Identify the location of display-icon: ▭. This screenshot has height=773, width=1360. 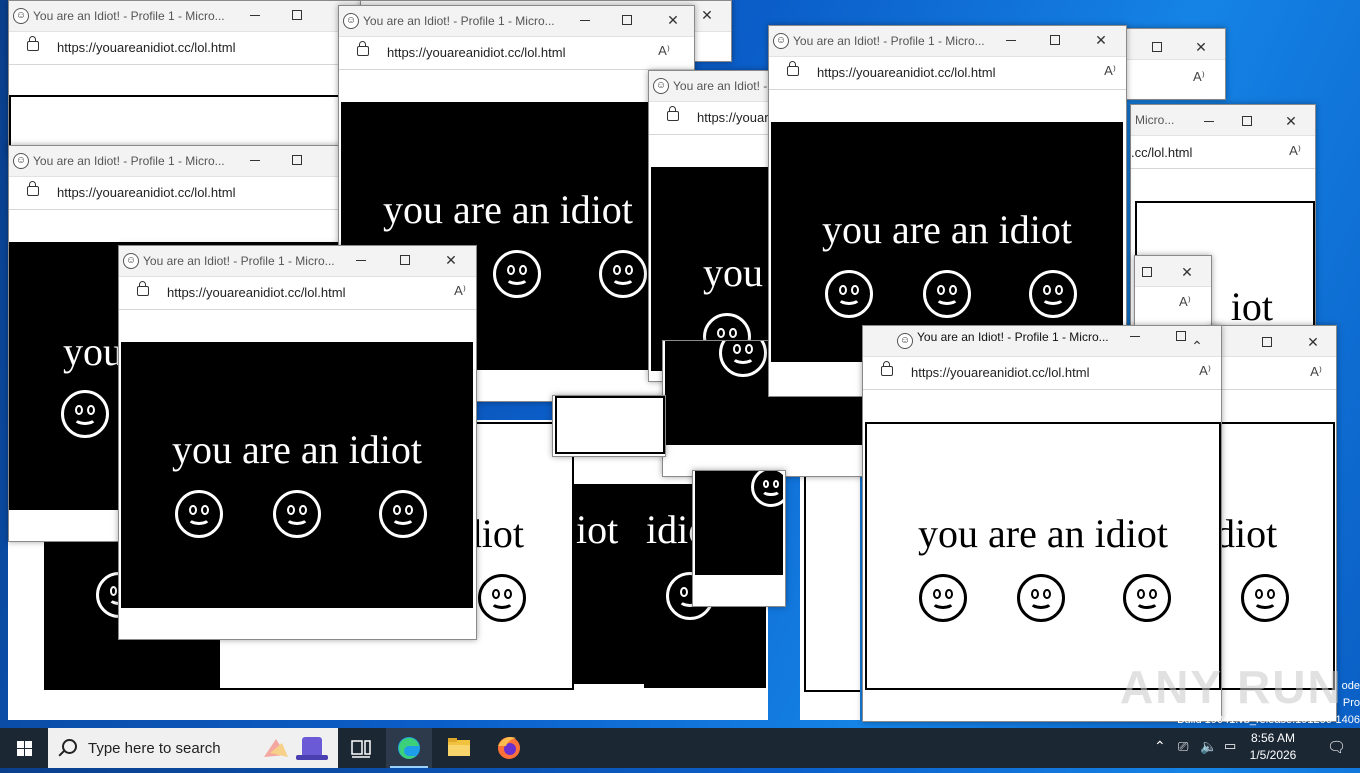
(1230, 746).